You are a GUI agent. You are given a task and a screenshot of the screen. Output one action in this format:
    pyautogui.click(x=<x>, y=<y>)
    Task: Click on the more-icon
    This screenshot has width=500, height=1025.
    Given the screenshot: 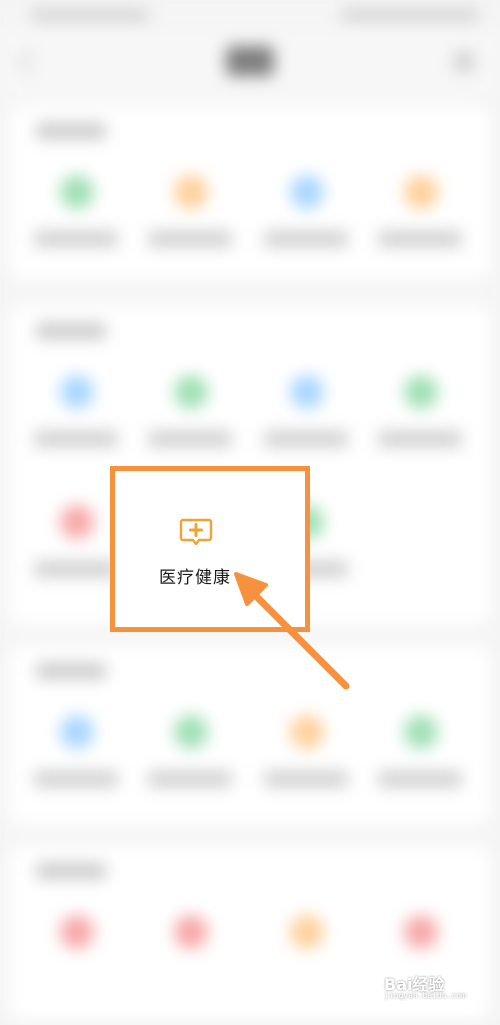 What is the action you would take?
    pyautogui.click(x=464, y=62)
    